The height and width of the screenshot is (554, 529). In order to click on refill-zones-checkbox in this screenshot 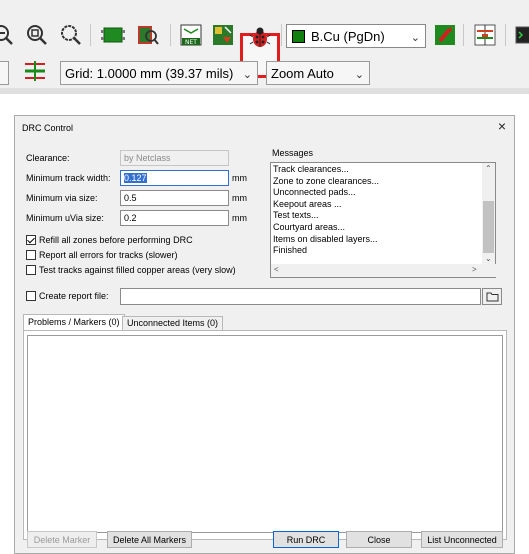, I will do `click(31, 240)`.